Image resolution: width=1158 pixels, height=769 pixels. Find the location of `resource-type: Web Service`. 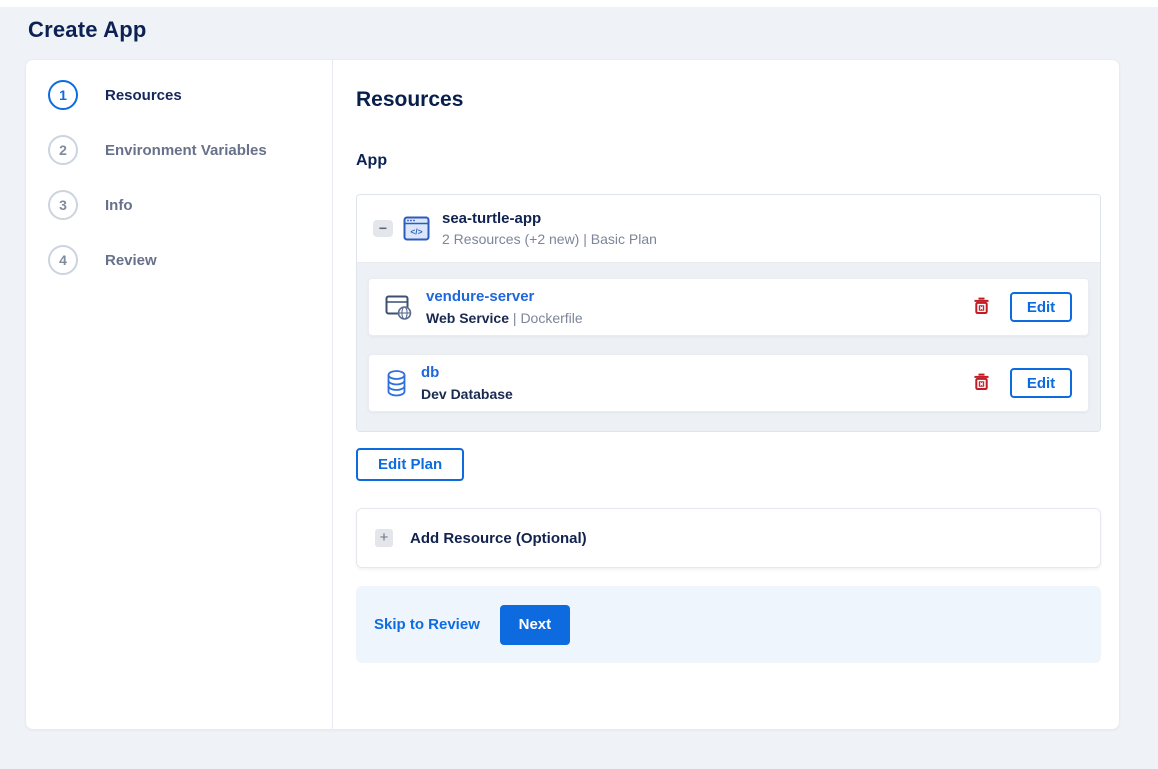

resource-type: Web Service is located at coordinates (468, 318).